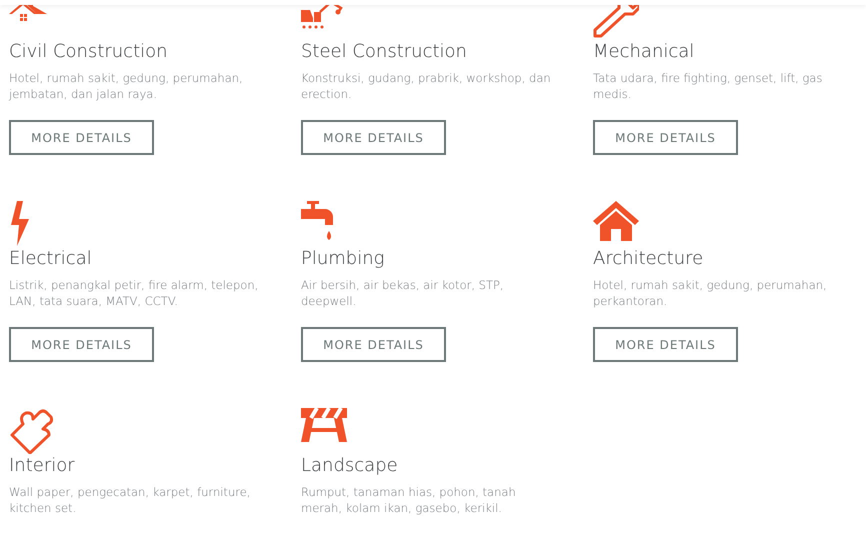 The width and height of the screenshot is (866, 551). Describe the element at coordinates (644, 52) in the screenshot. I see `service-title: Mechanical` at that location.